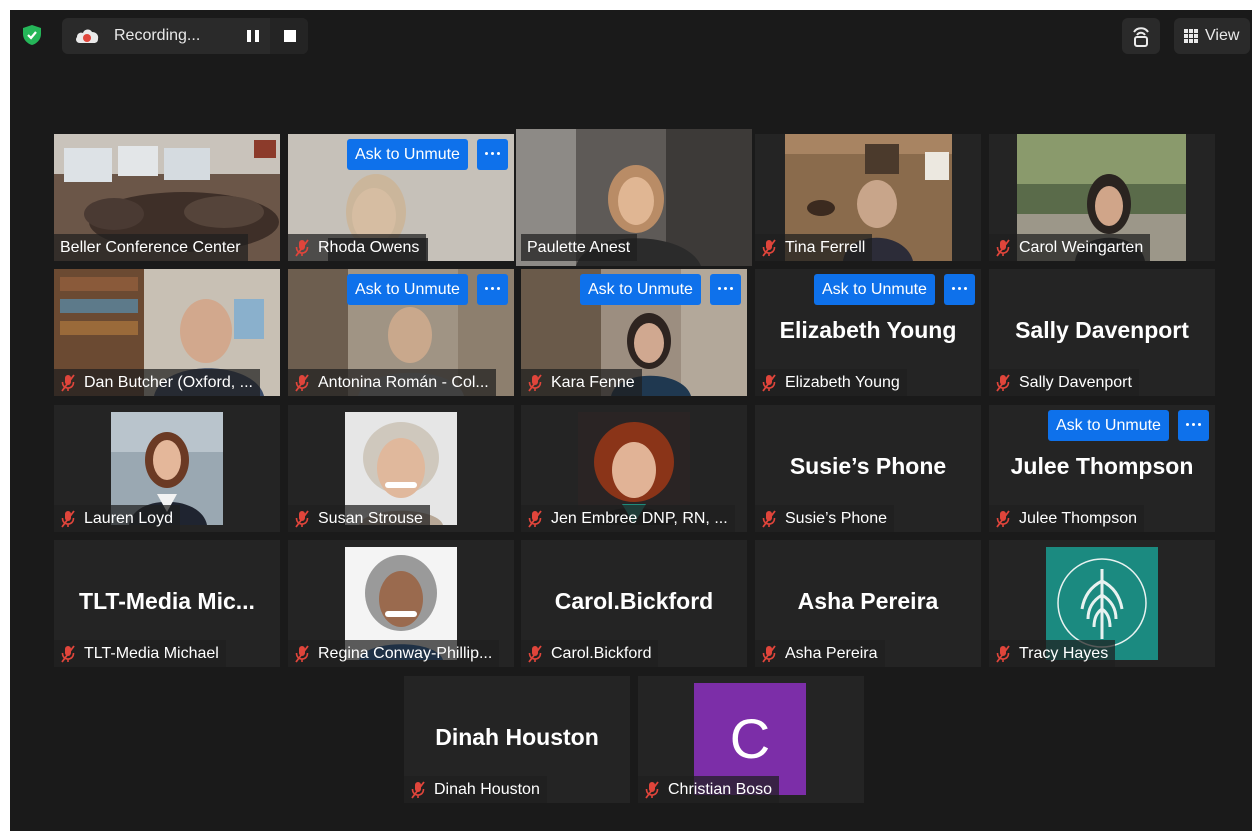 Image resolution: width=1252 pixels, height=831 pixels. I want to click on participant-display-name: Julee Thompson, so click(1102, 466).